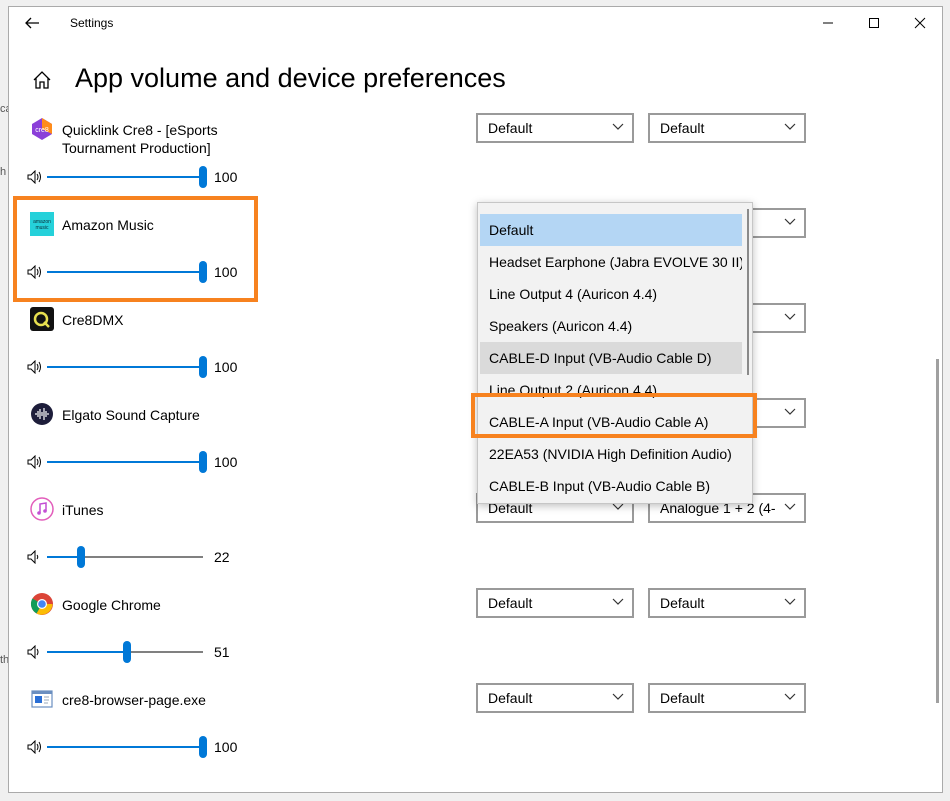  I want to click on minimize-icon, so click(828, 23).